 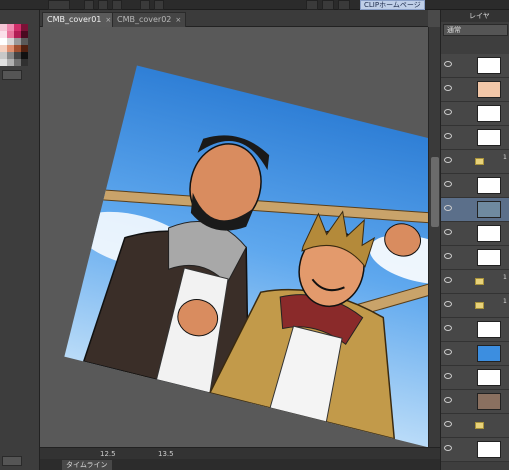 I want to click on timeline-panel-bar: タイムライン, so click(x=240, y=464).